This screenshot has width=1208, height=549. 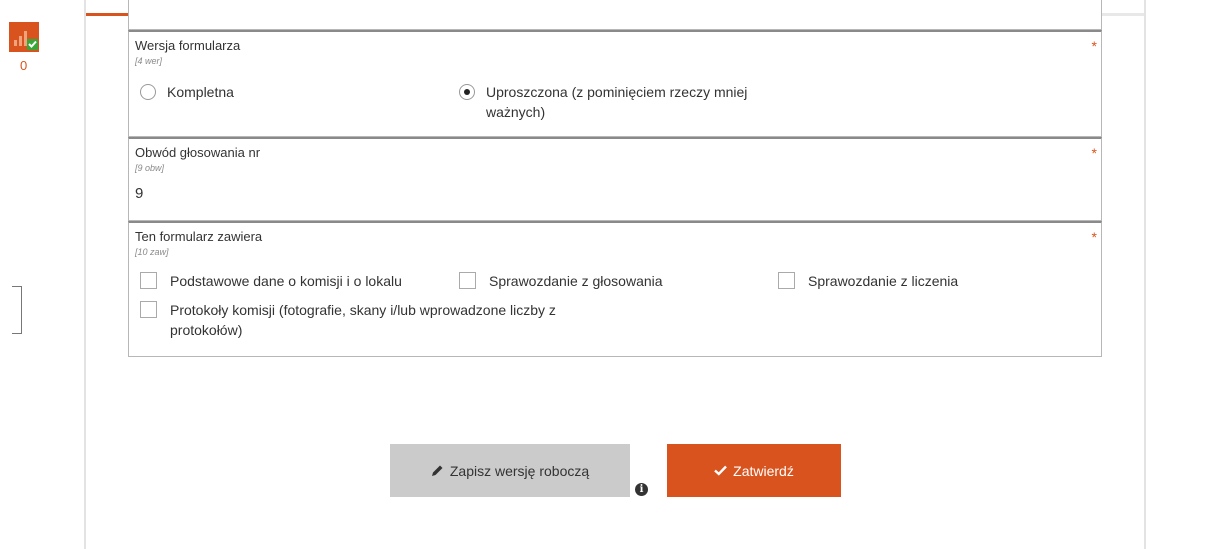 I want to click on pencil-icon, so click(x=437, y=470).